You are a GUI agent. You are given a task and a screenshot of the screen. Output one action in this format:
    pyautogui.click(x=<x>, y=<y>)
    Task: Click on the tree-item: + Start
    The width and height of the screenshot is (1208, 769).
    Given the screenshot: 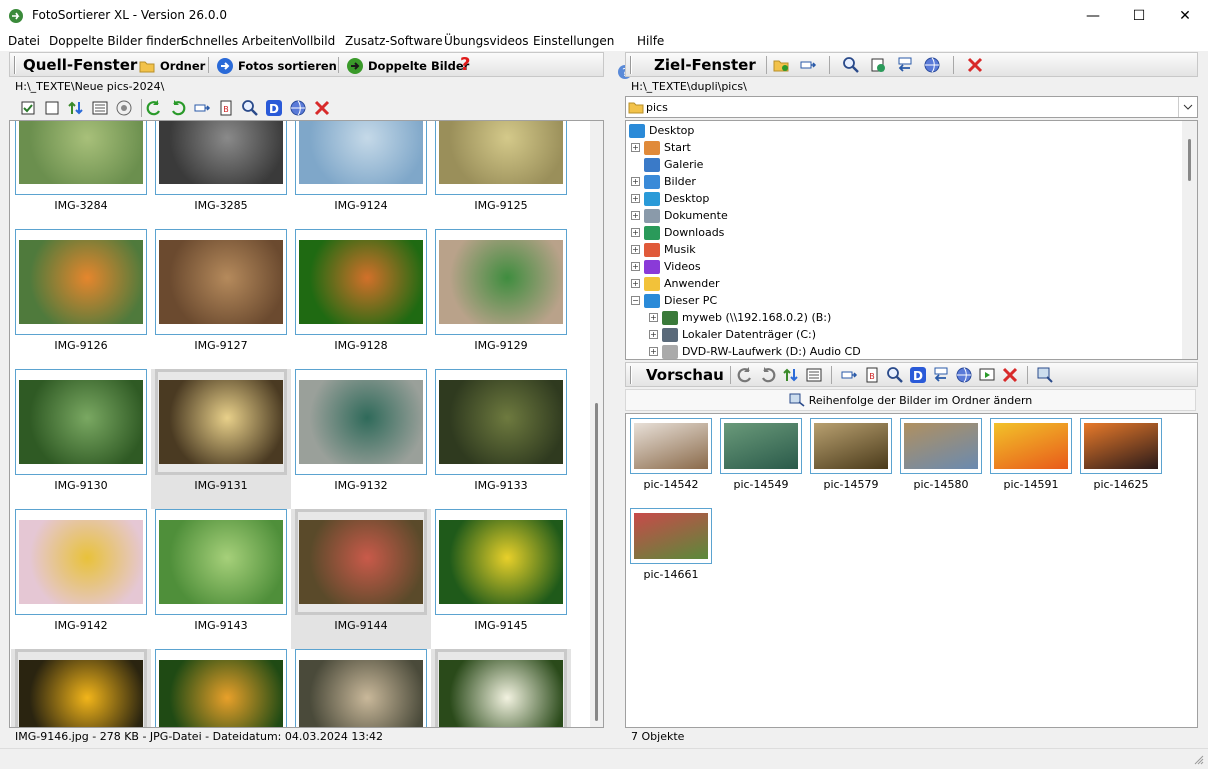 What is the action you would take?
    pyautogui.click(x=661, y=147)
    